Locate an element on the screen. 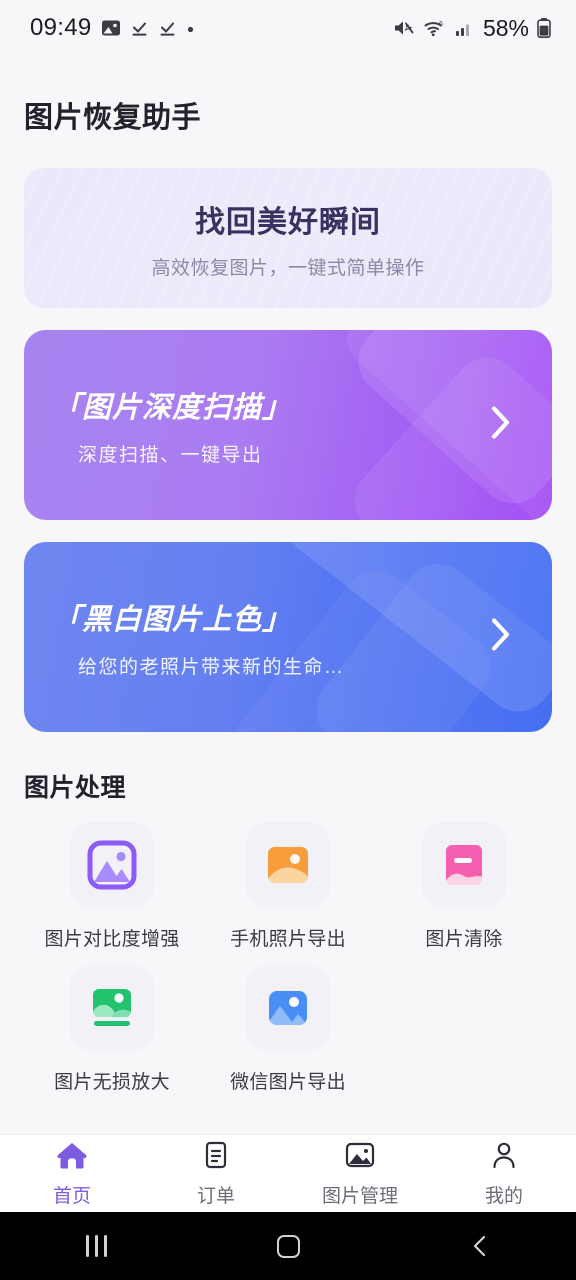 The width and height of the screenshot is (576, 1280). tool-item-phone-photo-export: 手机照片导出 is located at coordinates (288, 886).